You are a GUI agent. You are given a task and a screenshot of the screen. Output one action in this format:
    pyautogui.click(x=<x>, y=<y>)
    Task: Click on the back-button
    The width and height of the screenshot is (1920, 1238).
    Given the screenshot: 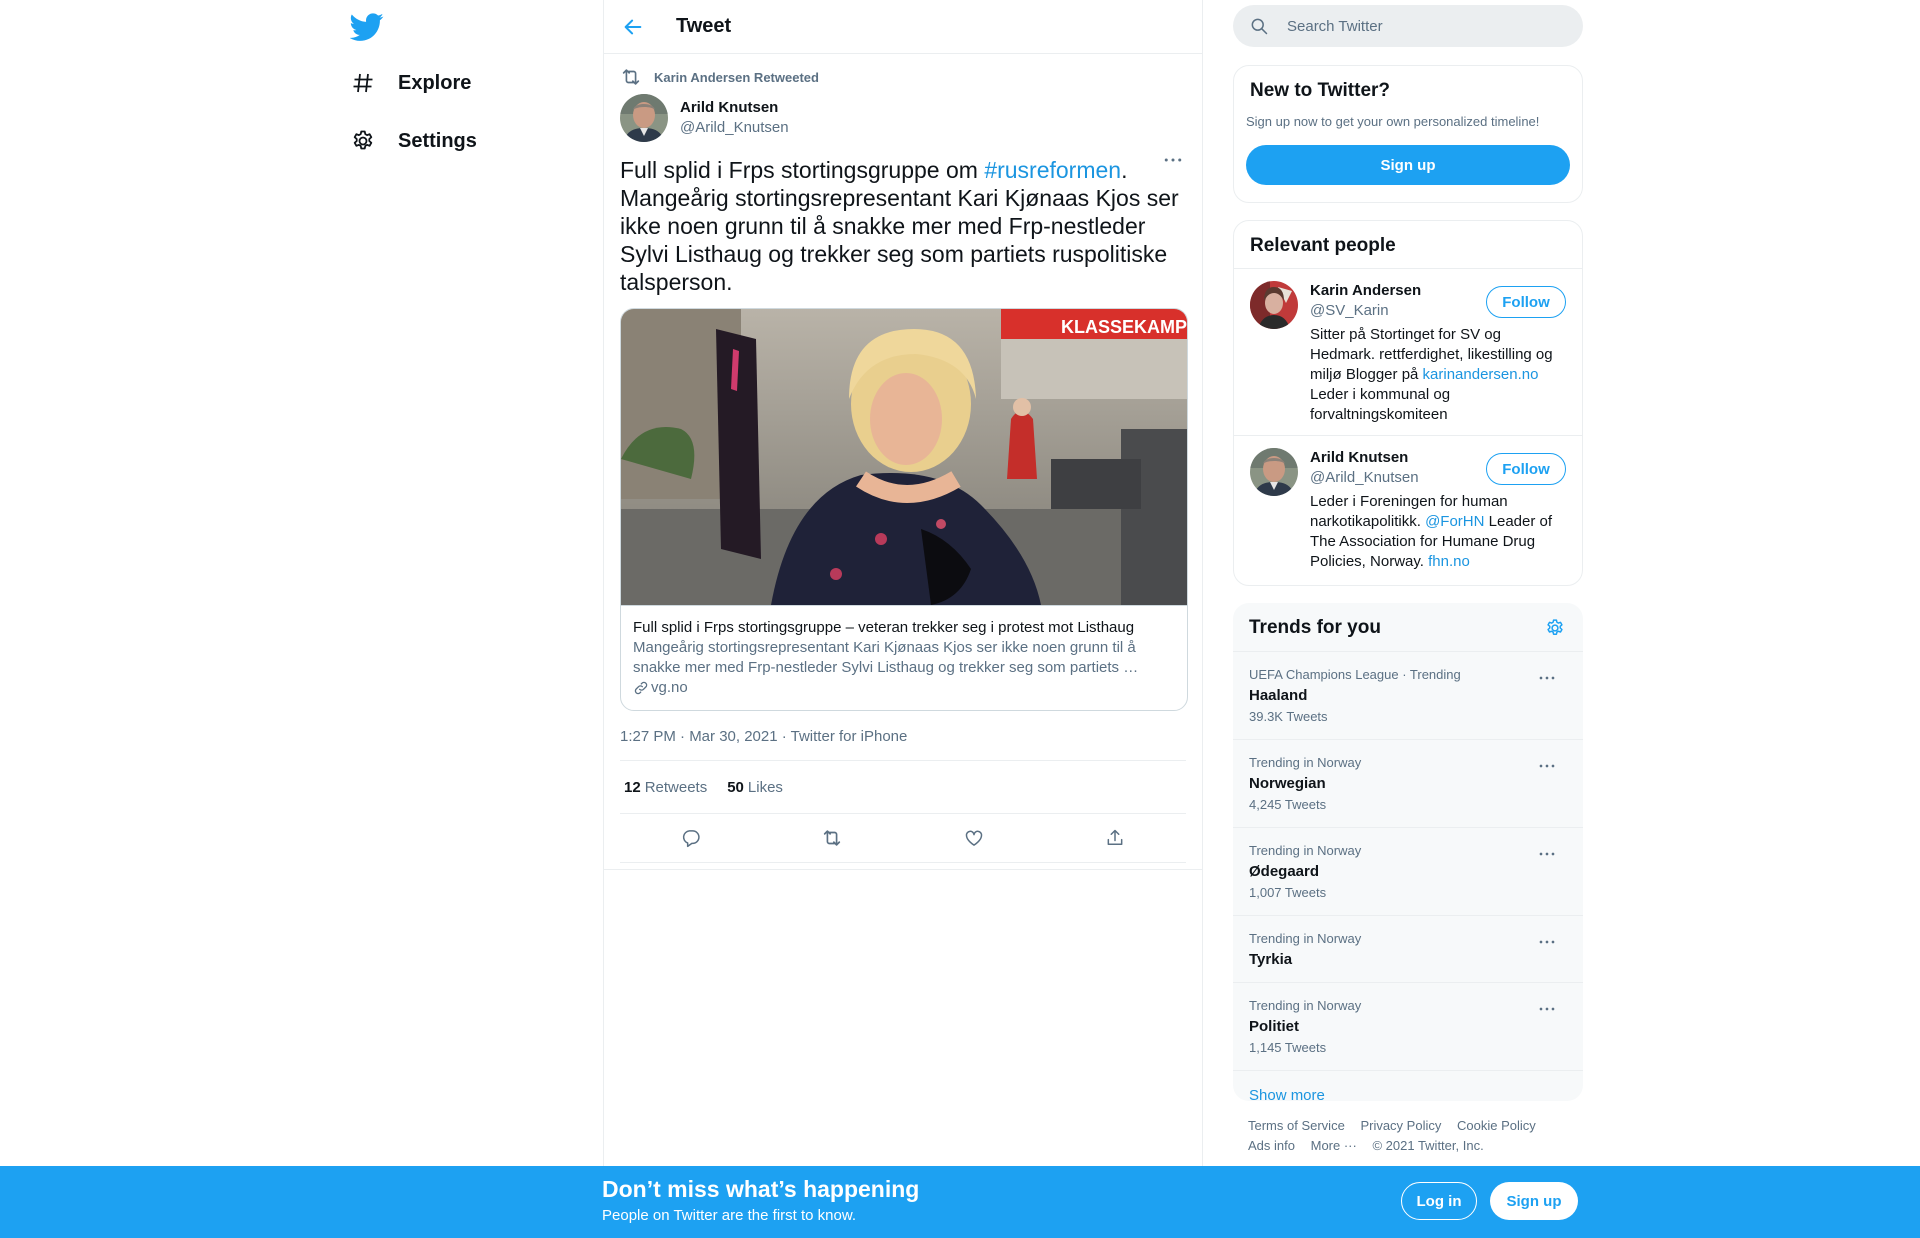 What is the action you would take?
    pyautogui.click(x=633, y=27)
    